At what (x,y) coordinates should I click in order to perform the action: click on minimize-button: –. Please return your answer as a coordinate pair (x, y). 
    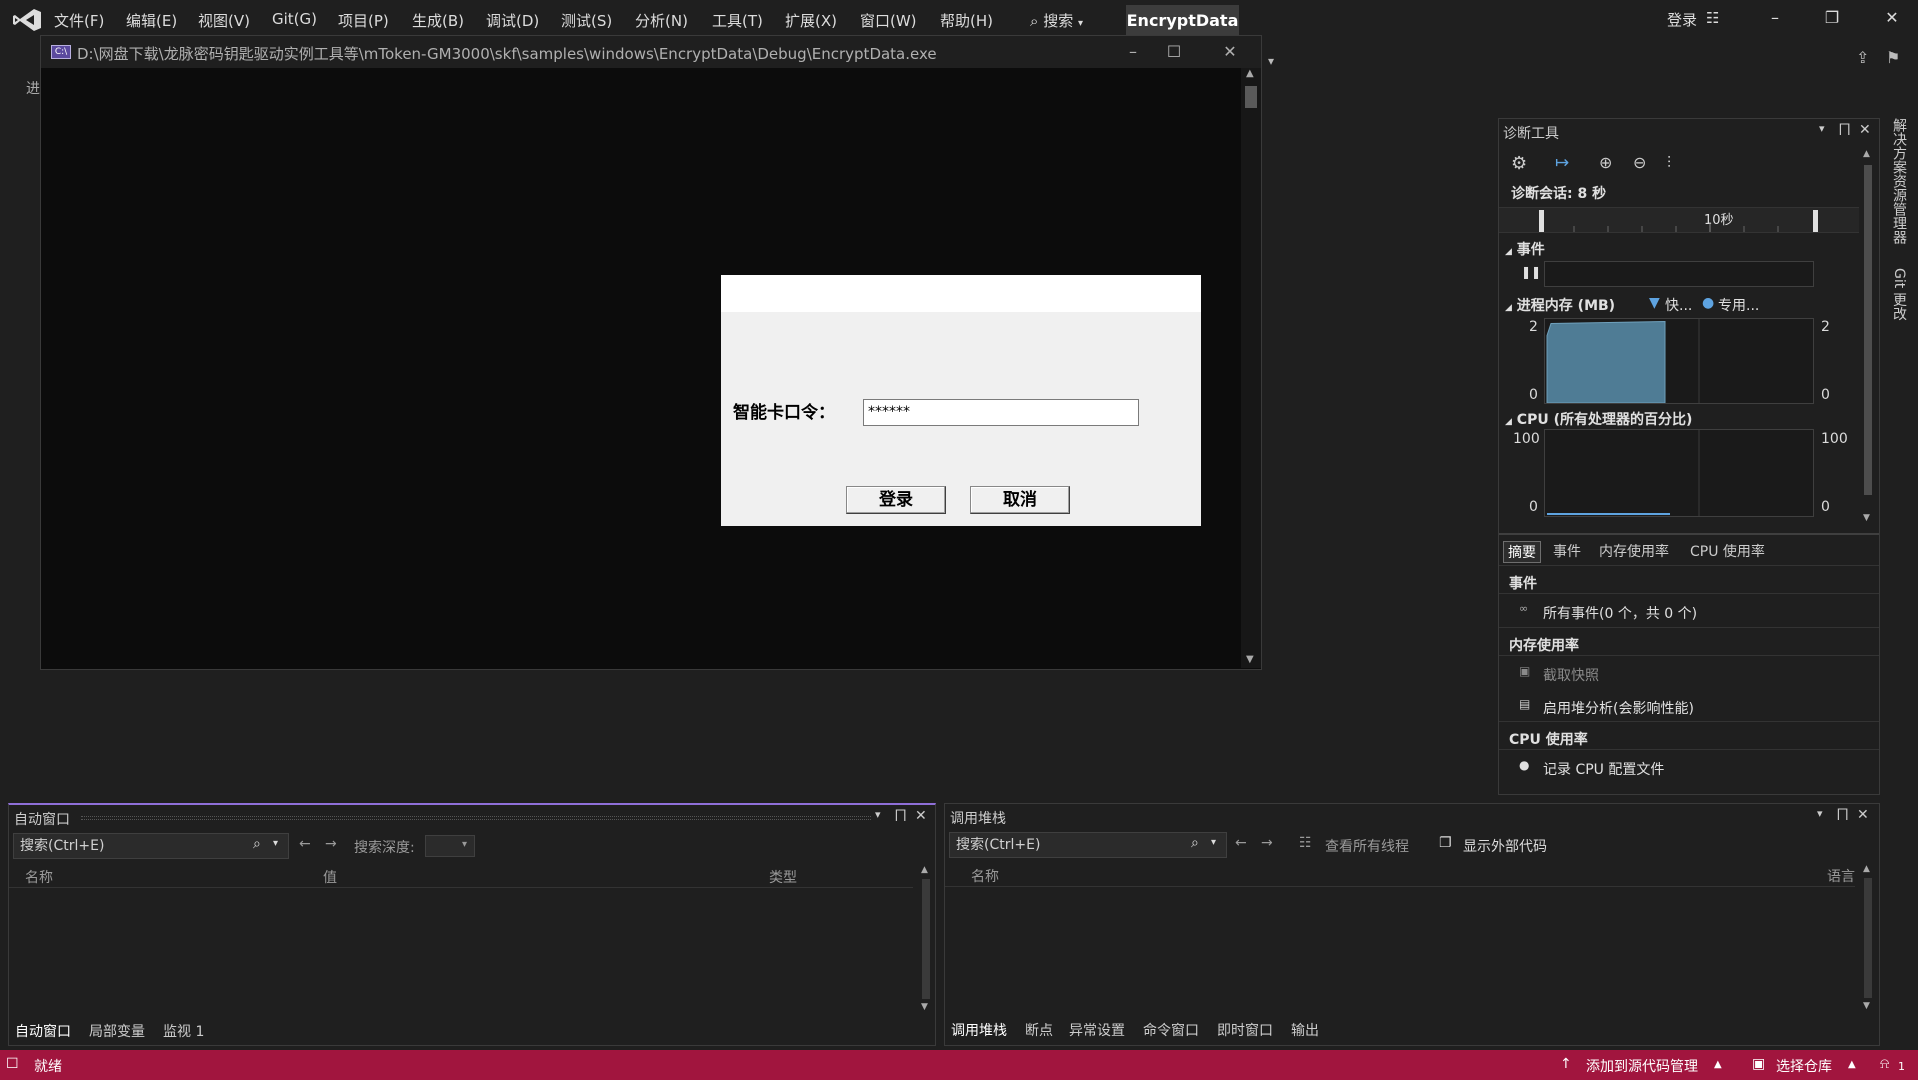
    Looking at the image, I should click on (1775, 20).